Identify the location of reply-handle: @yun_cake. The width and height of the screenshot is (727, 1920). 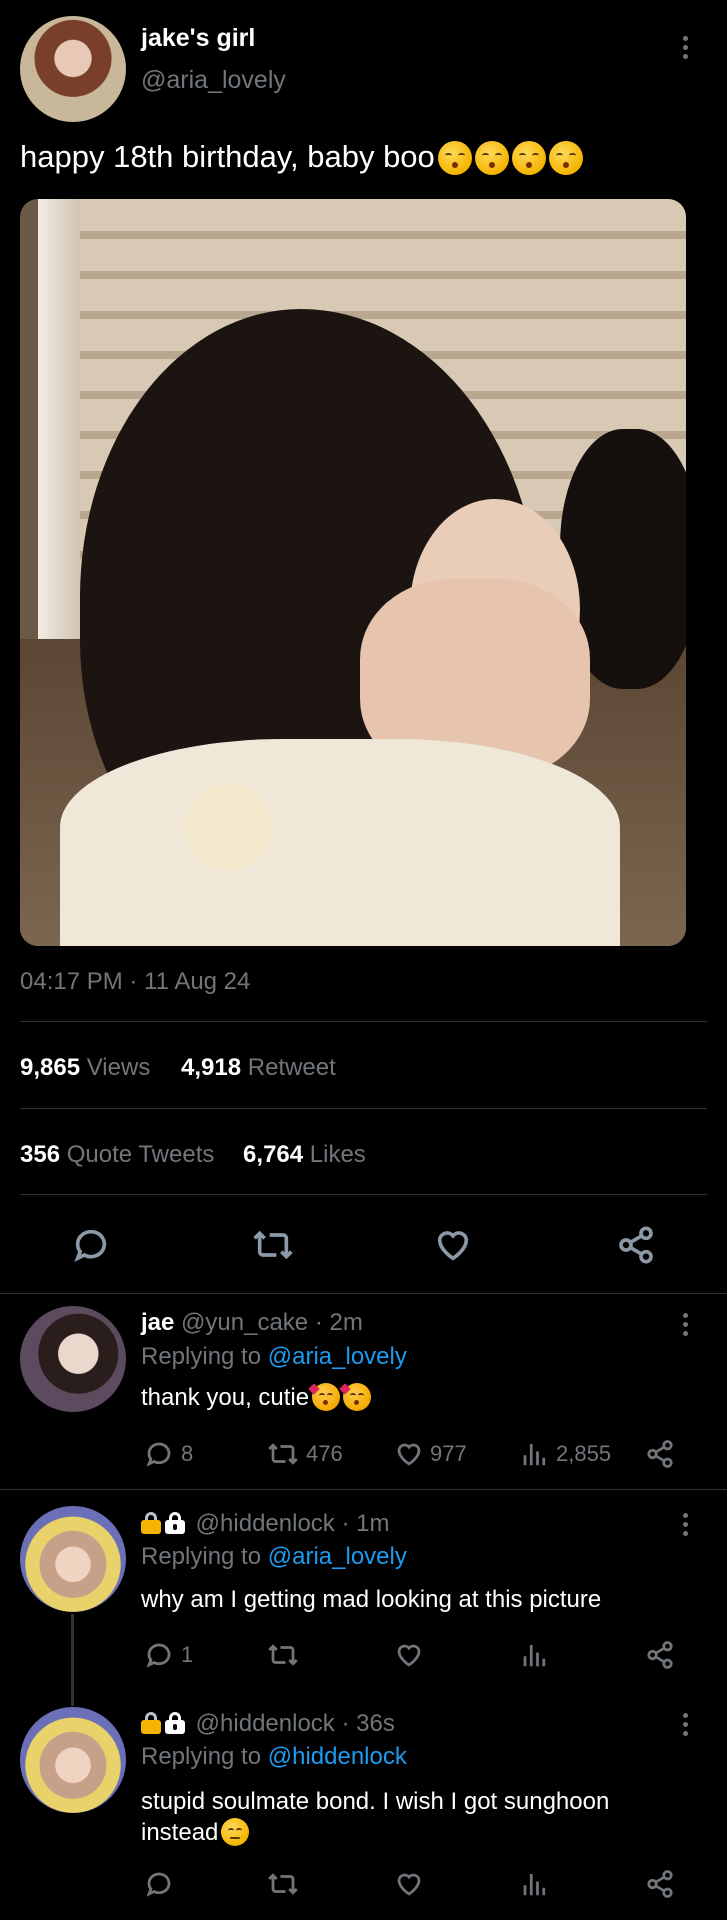
(244, 1322).